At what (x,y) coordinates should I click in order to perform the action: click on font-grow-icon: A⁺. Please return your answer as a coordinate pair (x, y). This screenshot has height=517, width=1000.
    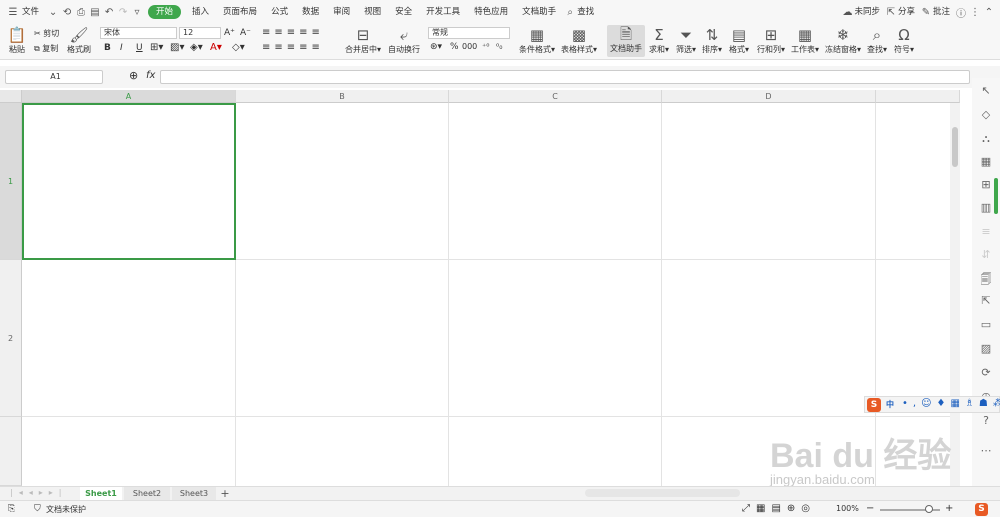
    Looking at the image, I should click on (229, 33).